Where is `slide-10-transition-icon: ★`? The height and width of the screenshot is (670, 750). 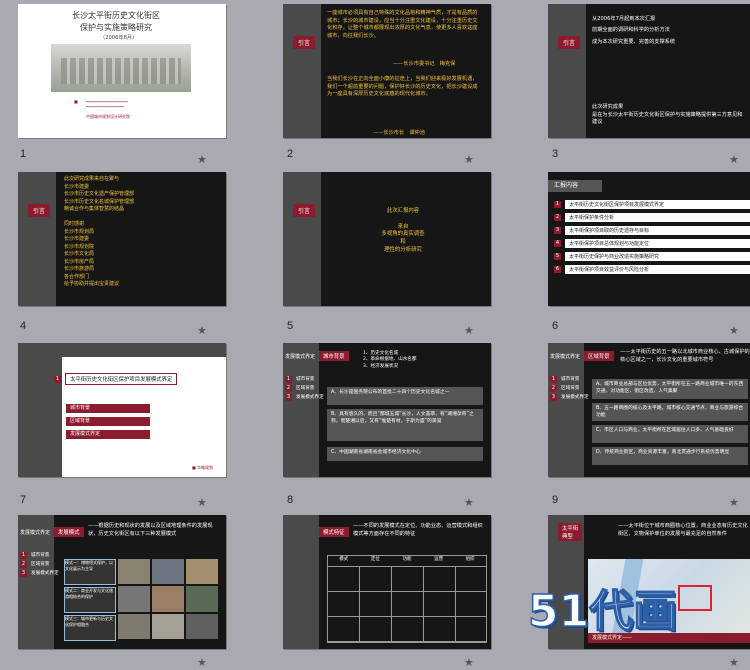
slide-10-transition-icon: ★ is located at coordinates (202, 662).